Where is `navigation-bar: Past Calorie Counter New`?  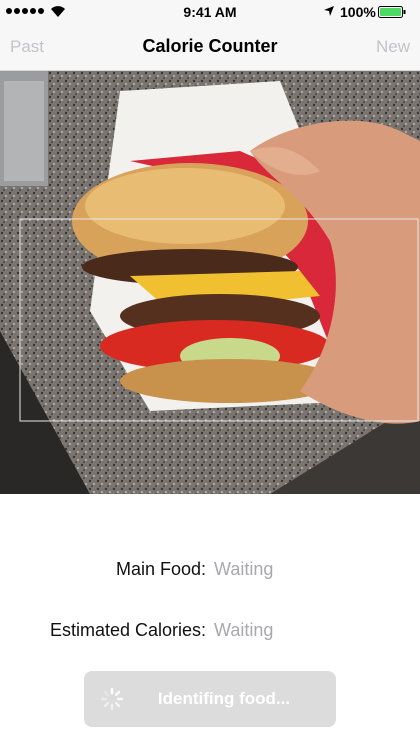
navigation-bar: Past Calorie Counter New is located at coordinates (210, 47).